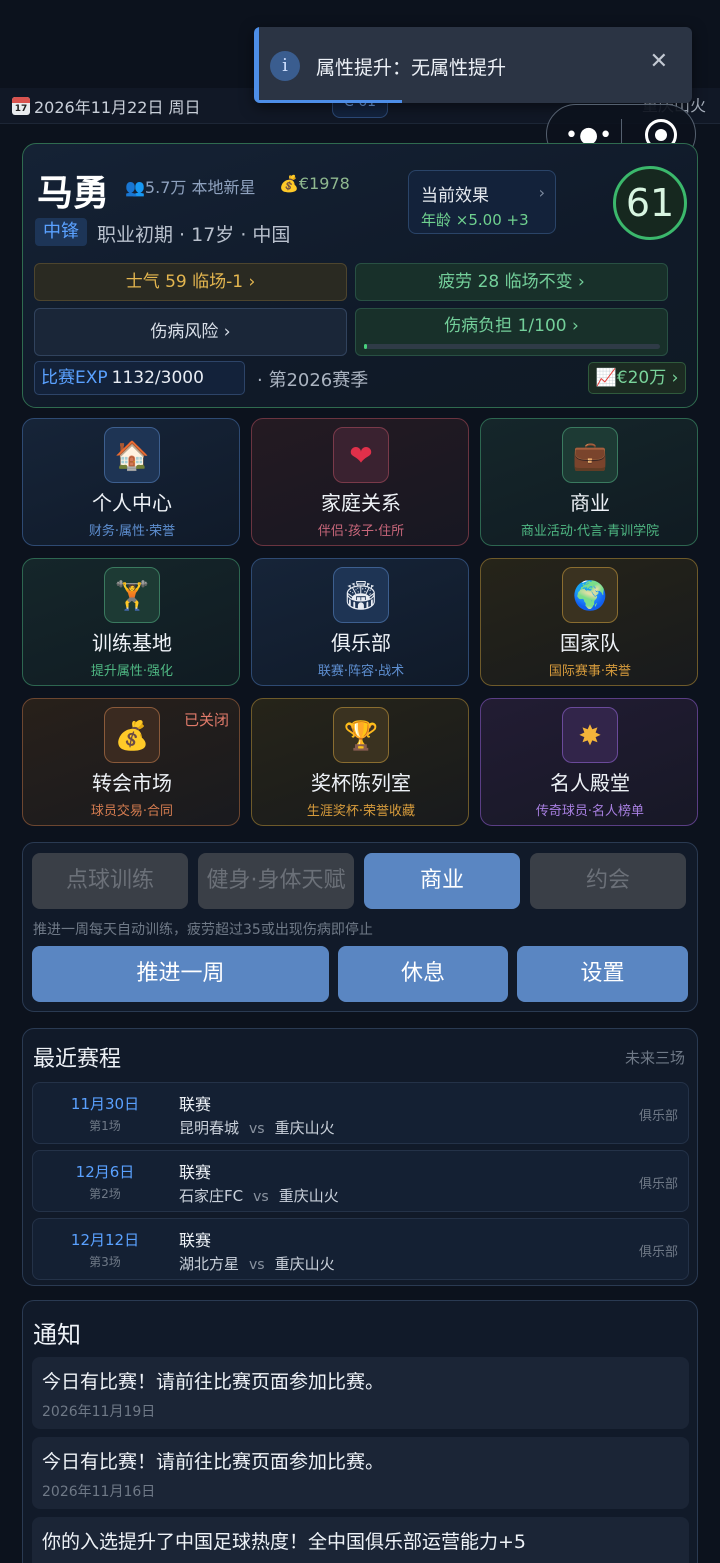  What do you see at coordinates (455, 196) in the screenshot?
I see `effect-title: 当前效果` at bounding box center [455, 196].